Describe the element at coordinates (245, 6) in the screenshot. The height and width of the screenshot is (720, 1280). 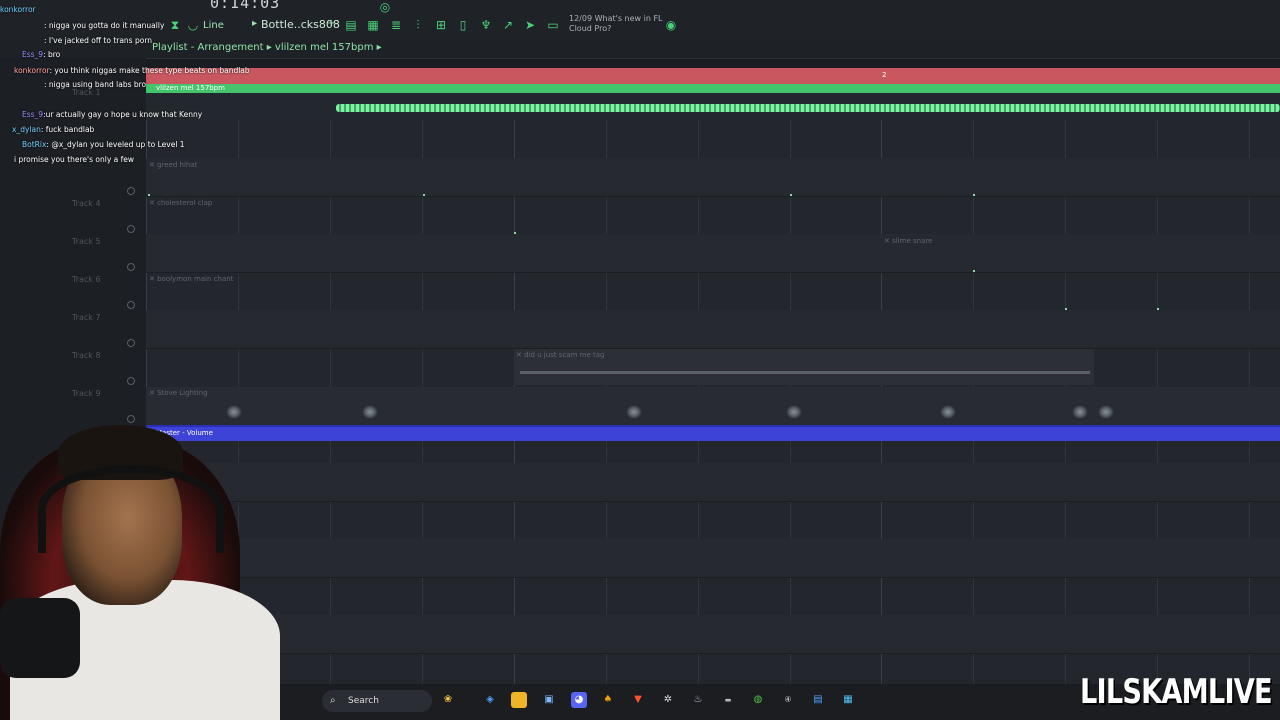
I see `song-time-display: 0:14:03` at that location.